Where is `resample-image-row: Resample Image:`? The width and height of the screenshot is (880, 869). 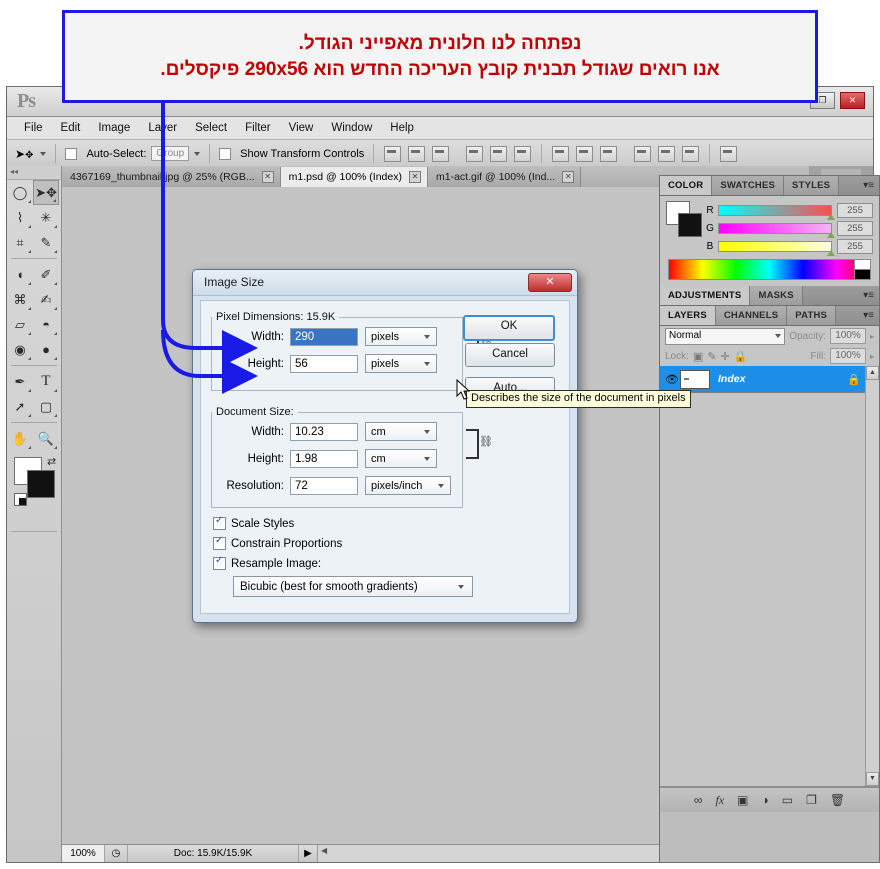 resample-image-row: Resample Image: is located at coordinates (267, 562).